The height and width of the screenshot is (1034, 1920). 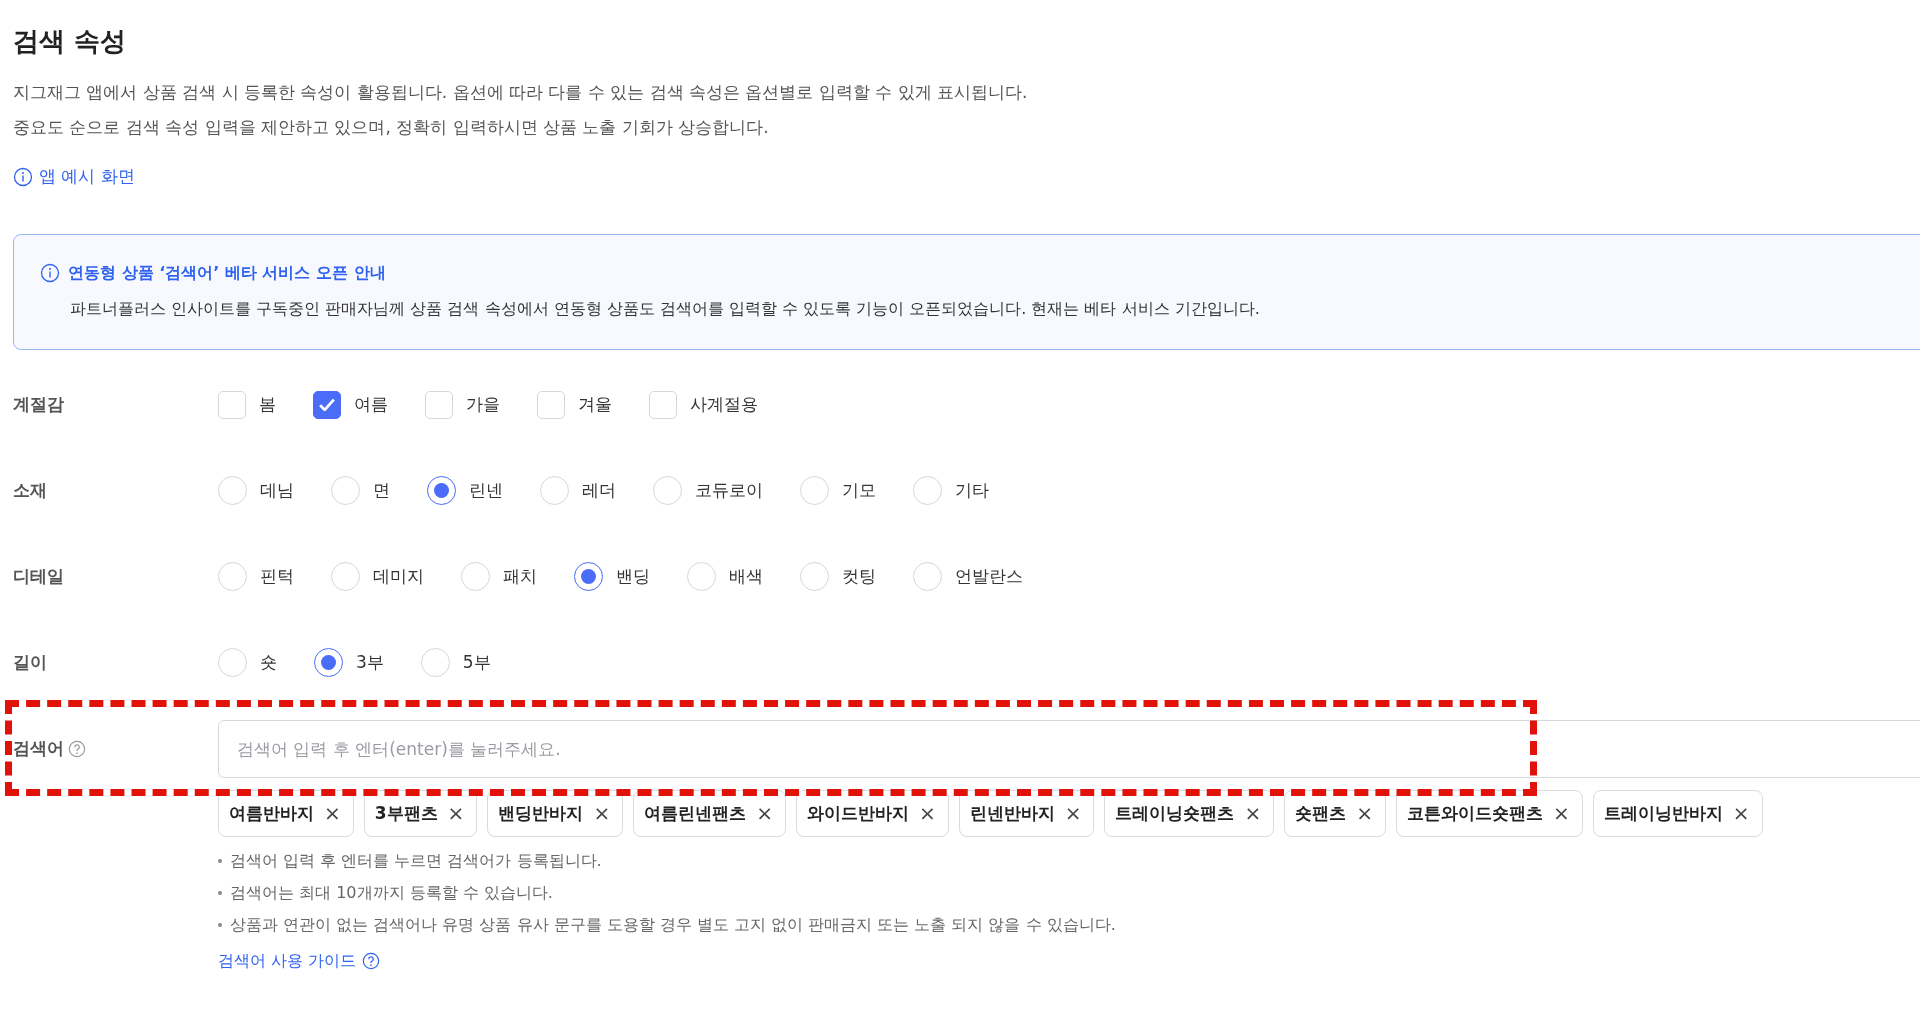 What do you see at coordinates (541, 813) in the screenshot?
I see `tag-label: 밴딩반바지` at bounding box center [541, 813].